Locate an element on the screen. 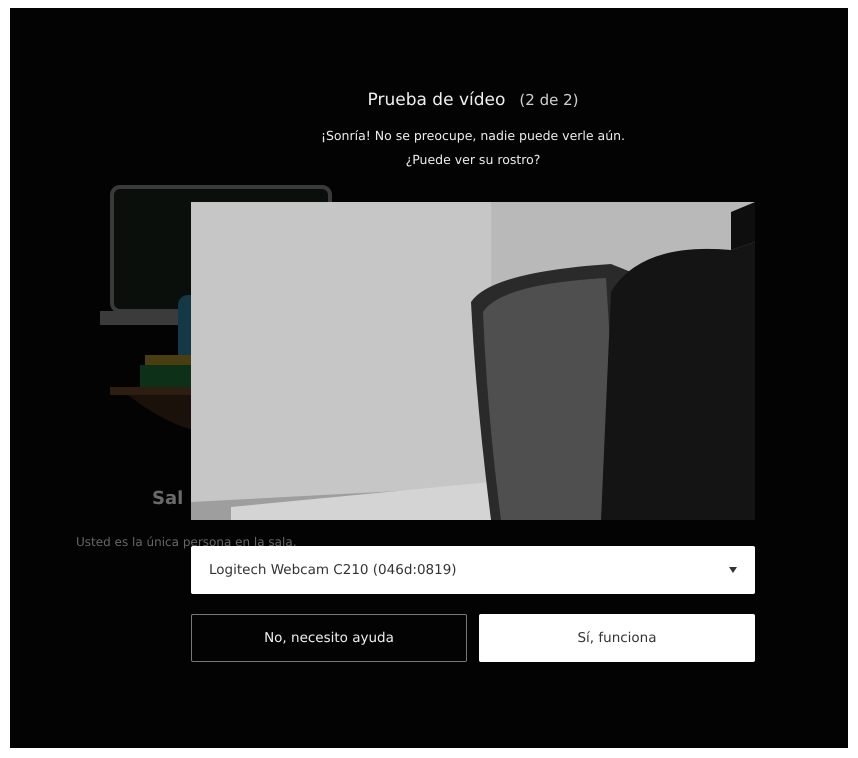 This screenshot has width=858, height=758. secondary-button: No, necesito ayuda is located at coordinates (329, 638).